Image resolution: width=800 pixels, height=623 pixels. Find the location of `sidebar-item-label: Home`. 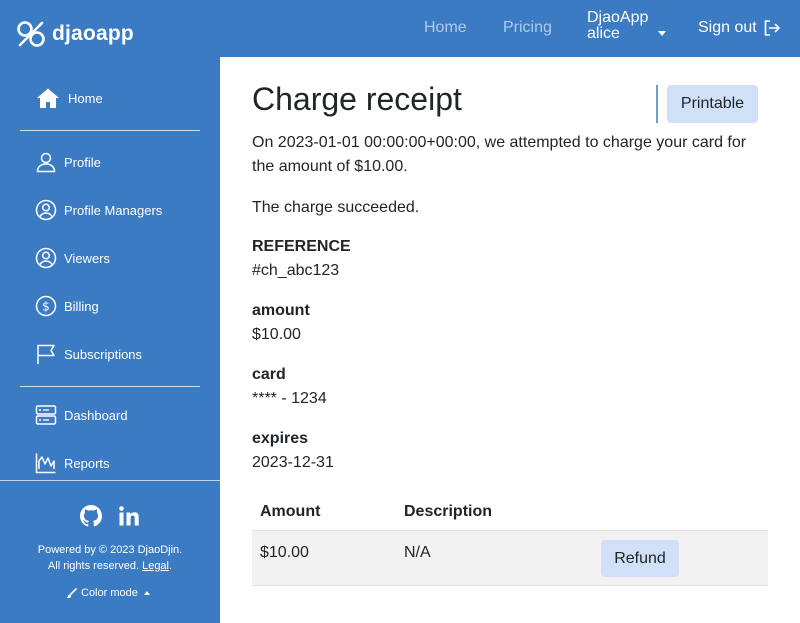

sidebar-item-label: Home is located at coordinates (85, 98).